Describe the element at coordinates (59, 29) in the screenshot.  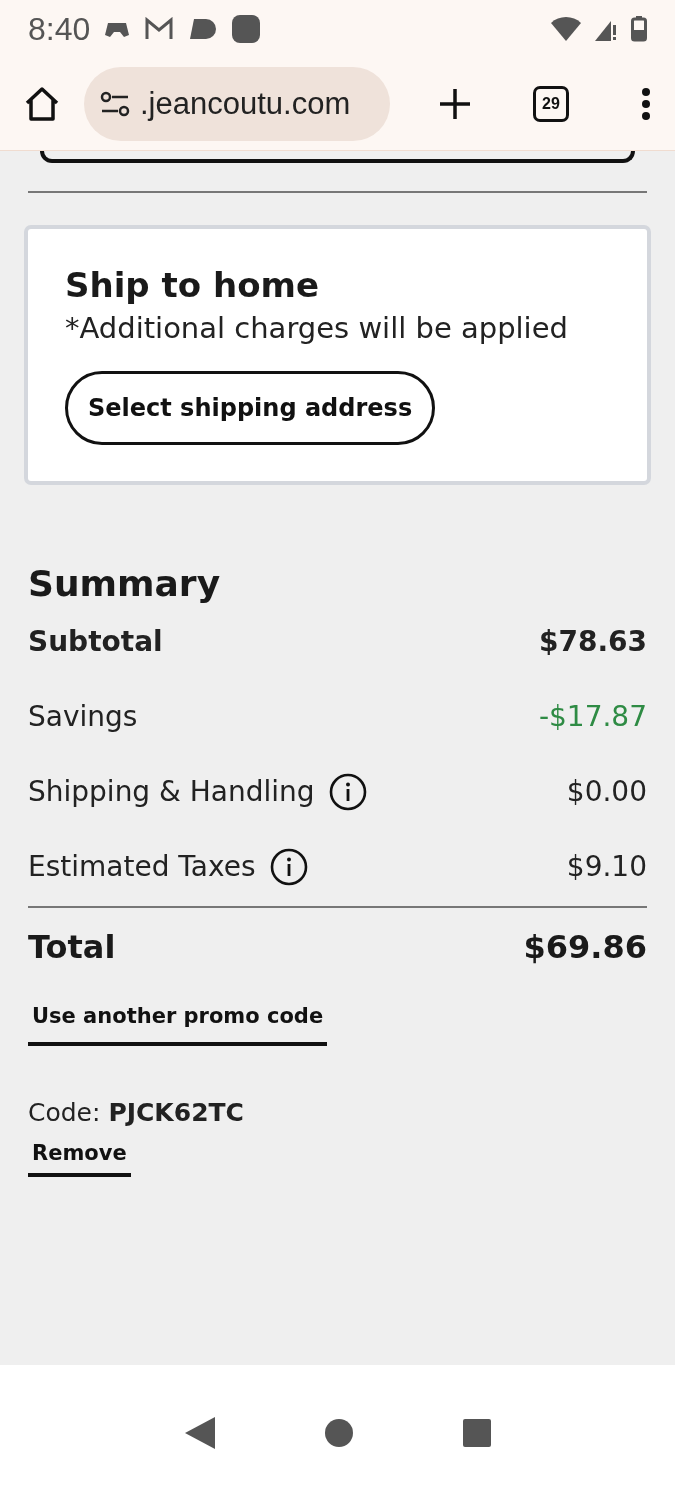
I see `status-time: 8:40` at that location.